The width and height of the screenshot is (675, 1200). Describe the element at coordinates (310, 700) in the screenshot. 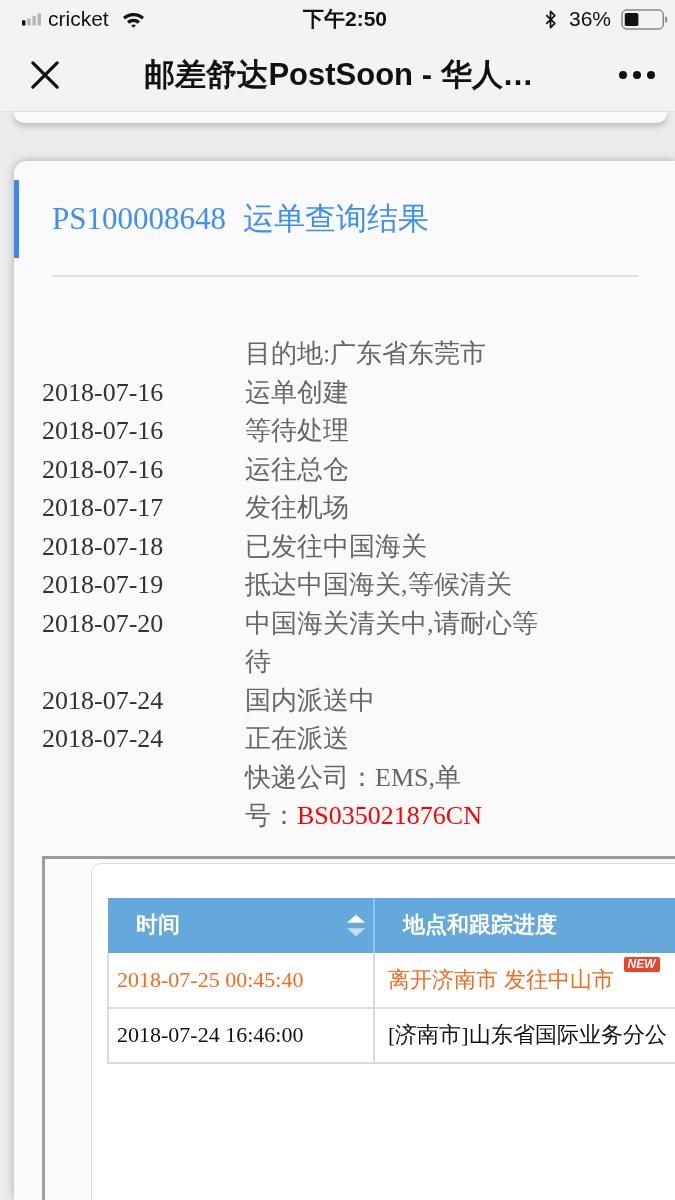

I see `event-status: 国内派送中` at that location.